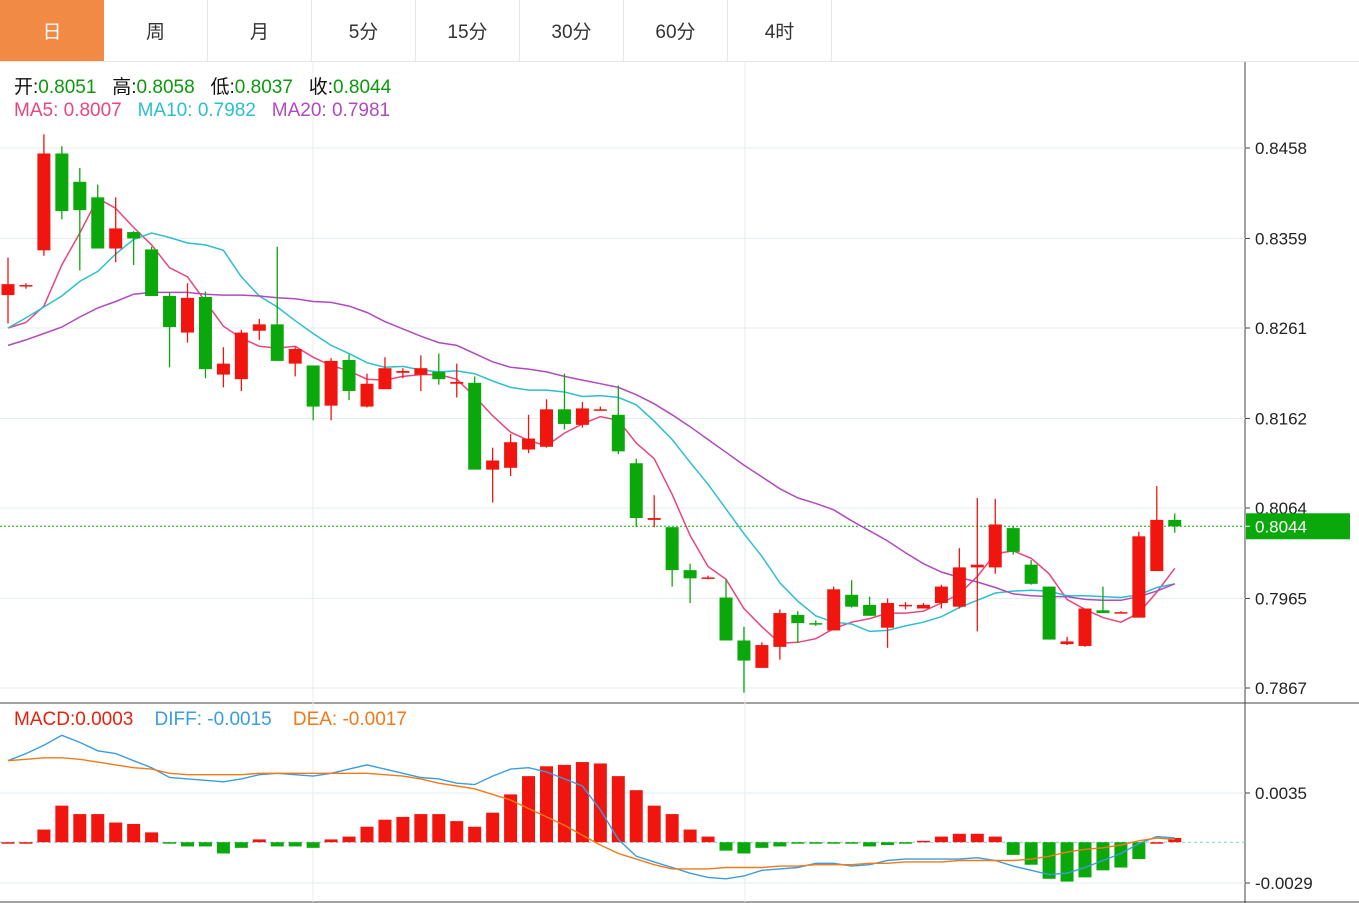  Describe the element at coordinates (1281, 598) in the screenshot. I see `y-tick-label: 0.7965` at that location.